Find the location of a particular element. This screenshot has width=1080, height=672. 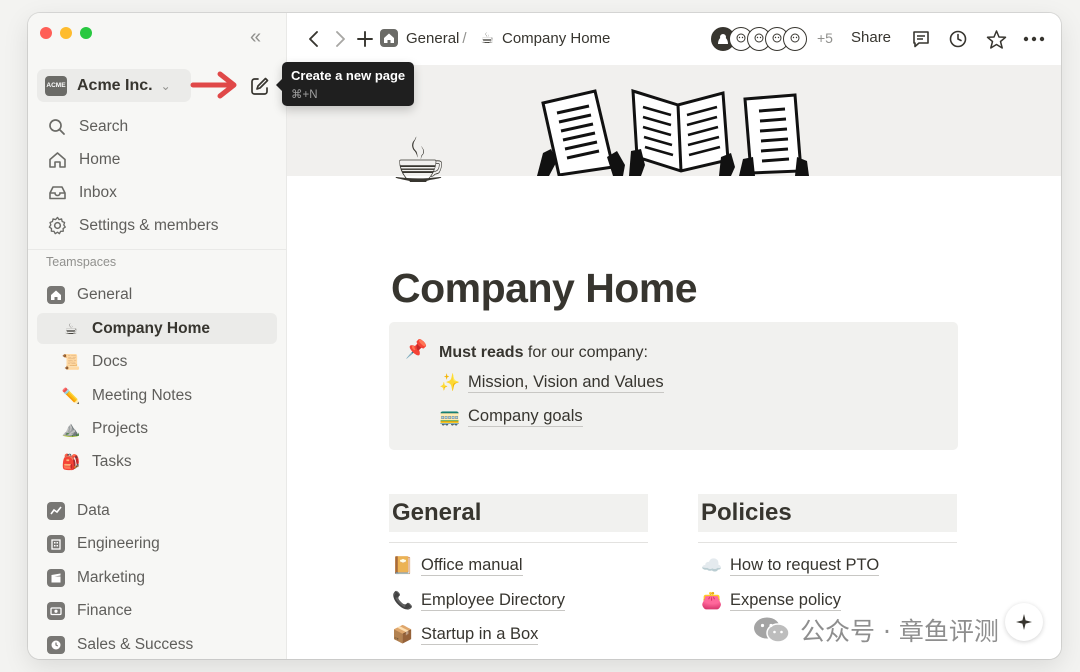

link-how-to-request-pto: ☁️ How to request PTO is located at coordinates (790, 566).